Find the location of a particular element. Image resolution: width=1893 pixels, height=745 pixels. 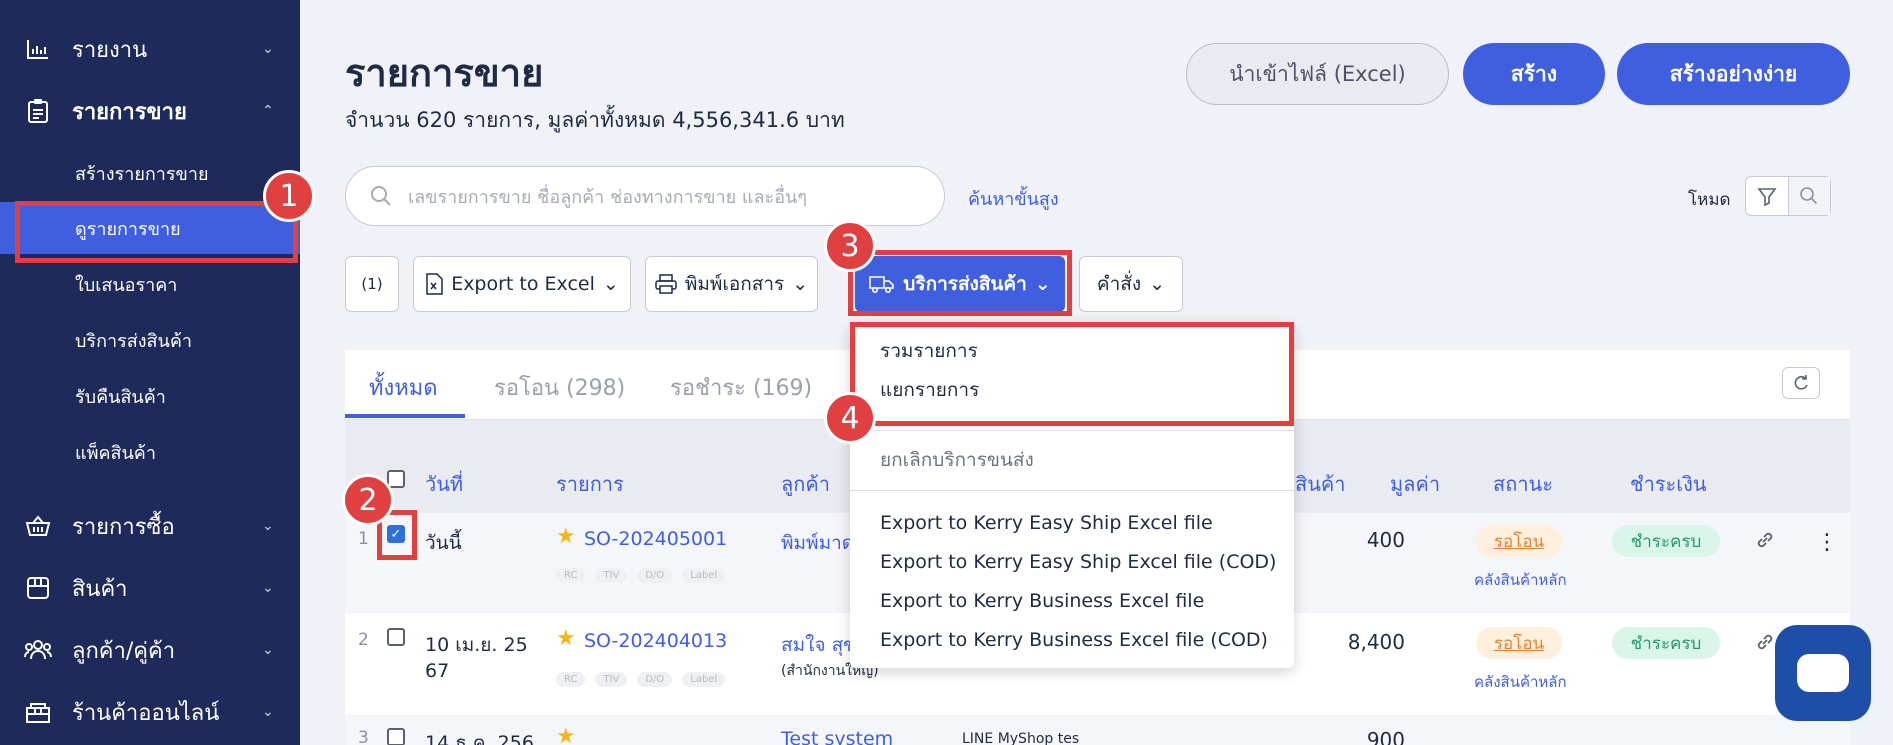

tab-awaiting-payment: รอชำระ (169) is located at coordinates (741, 387).